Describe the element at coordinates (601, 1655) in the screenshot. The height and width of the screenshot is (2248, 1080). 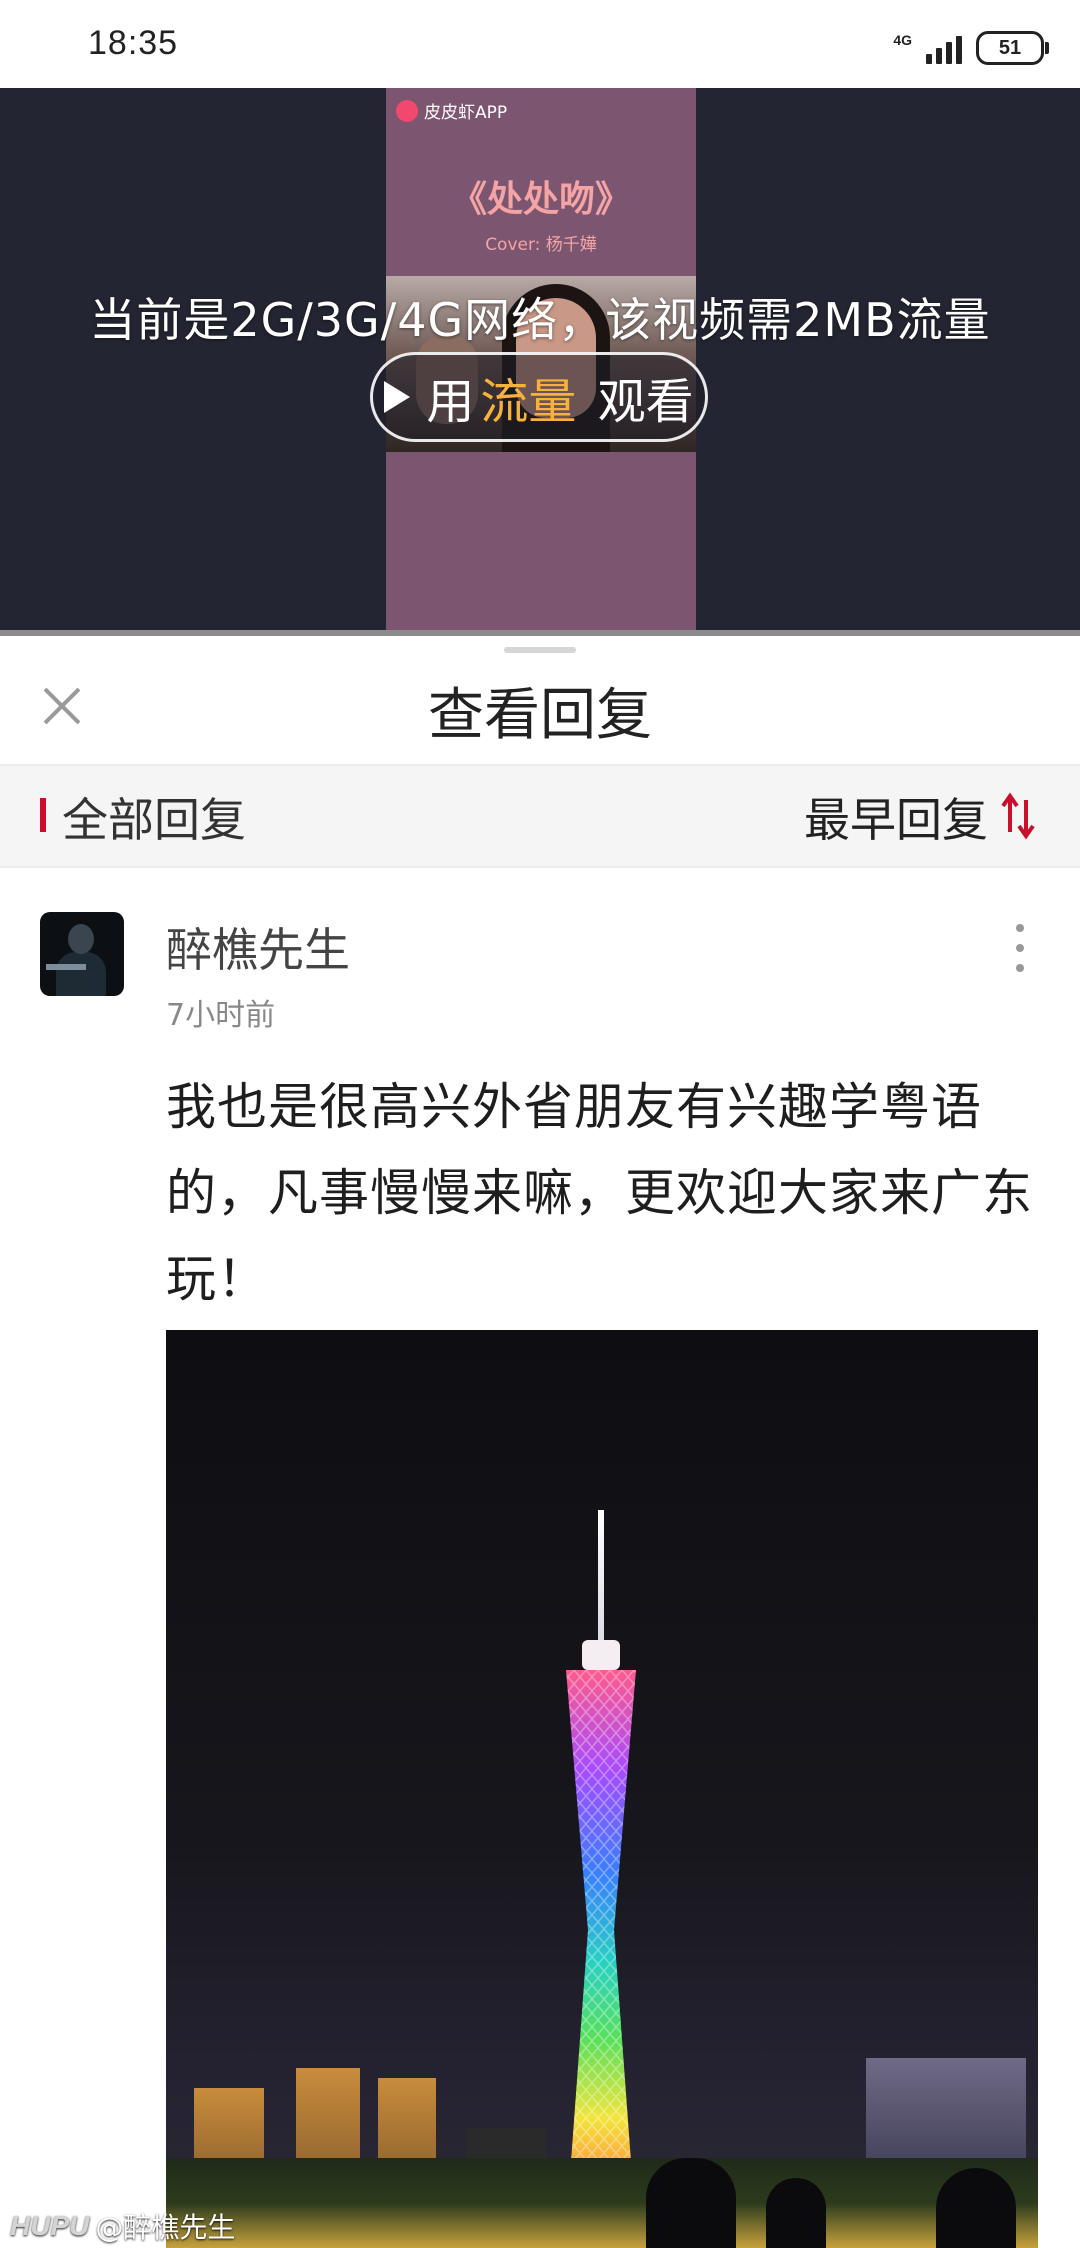
I see `tower-top` at that location.